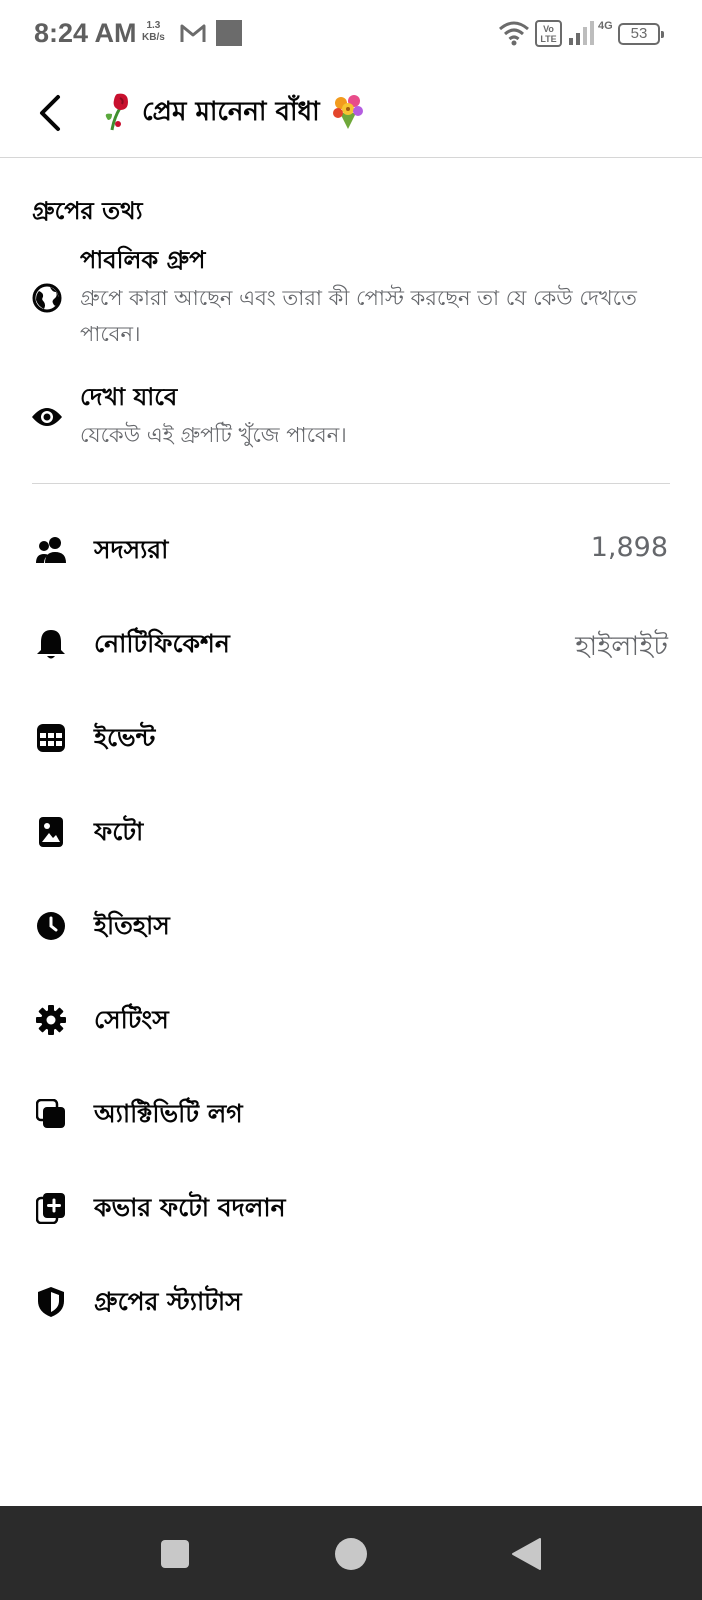 This screenshot has width=702, height=1600. I want to click on network-speed-value: 1.3, so click(153, 25).